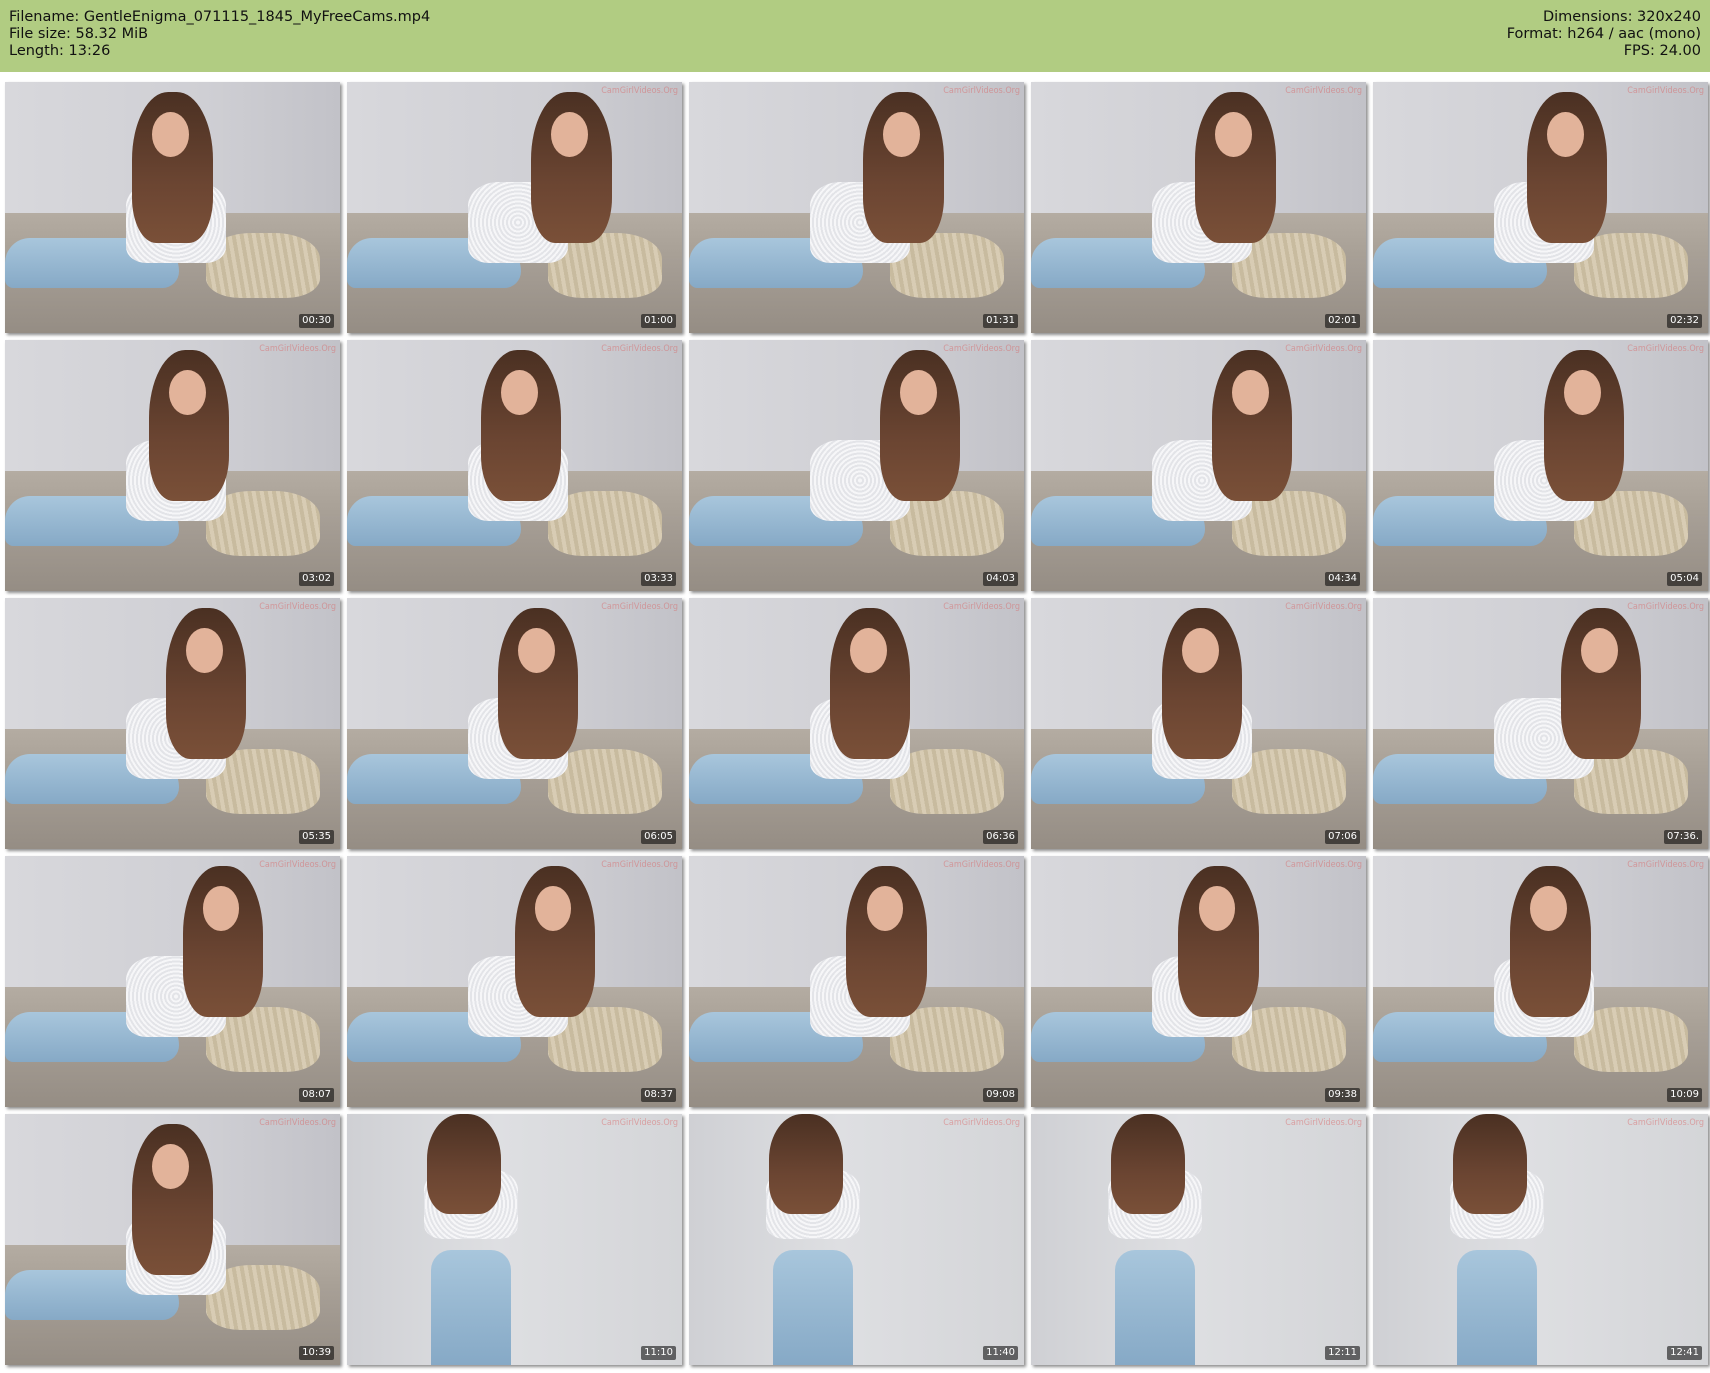  Describe the element at coordinates (1540, 207) in the screenshot. I see `video-thumbnail: CamGirlVideos.Org 02:32` at that location.